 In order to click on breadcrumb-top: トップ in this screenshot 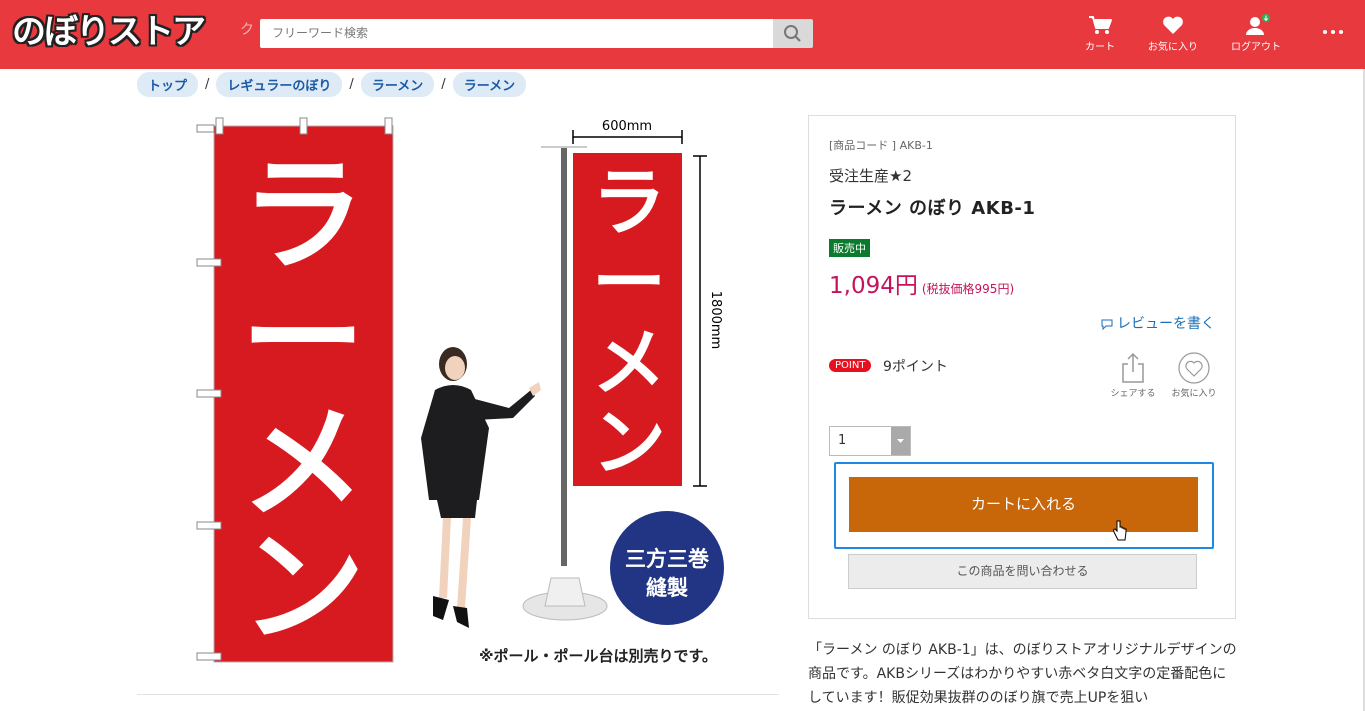, I will do `click(168, 84)`.